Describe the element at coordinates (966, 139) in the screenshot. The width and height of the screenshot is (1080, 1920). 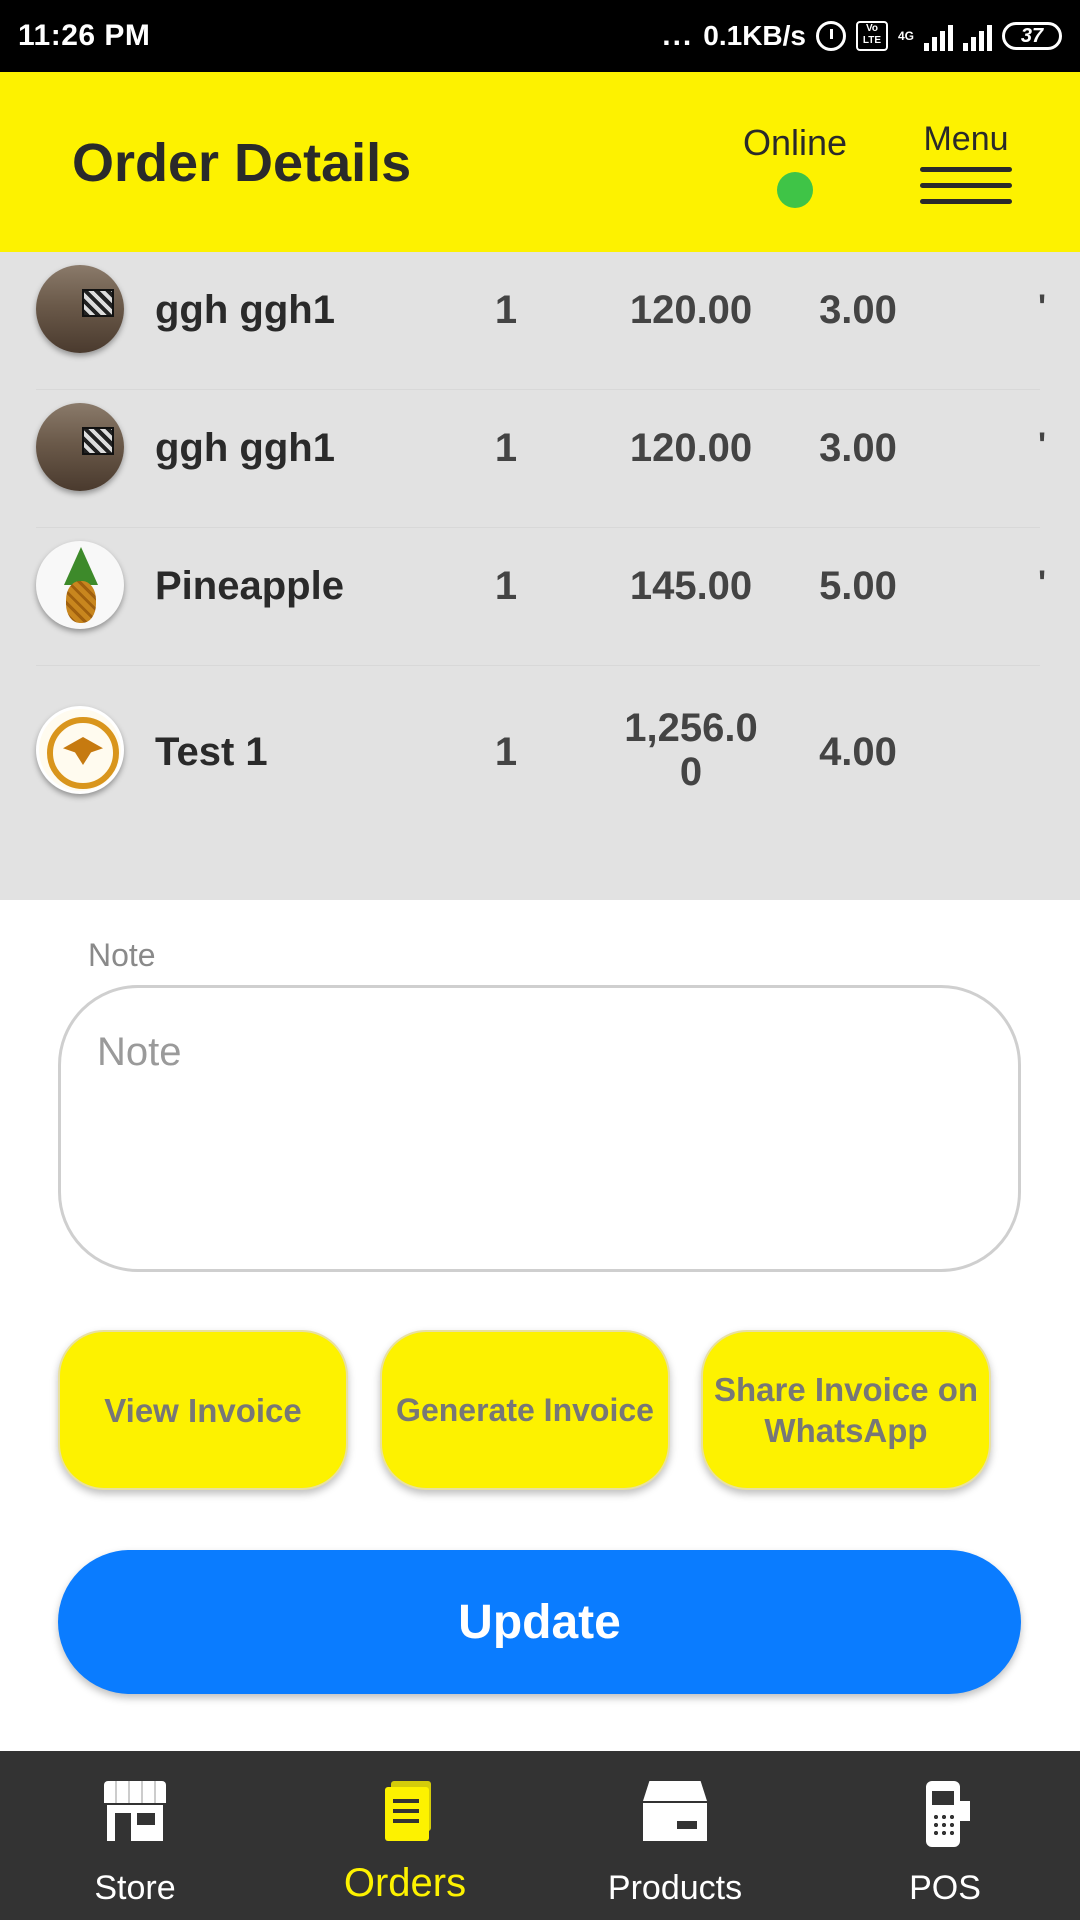
I see `menu-label: Menu` at that location.